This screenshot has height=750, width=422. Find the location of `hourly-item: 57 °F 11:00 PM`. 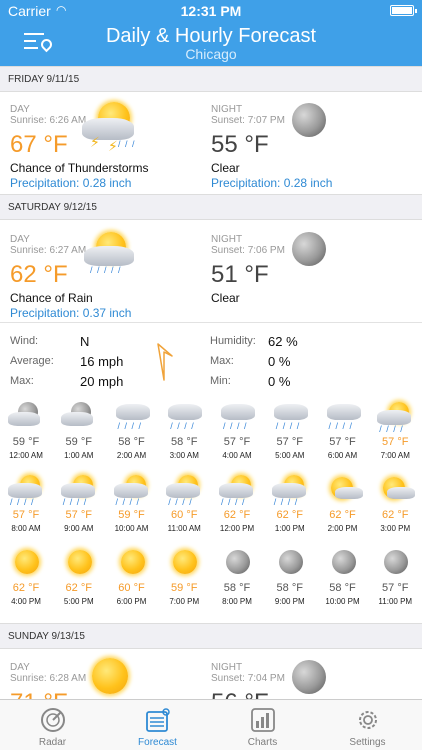

hourly-item: 57 °F 11:00 PM is located at coordinates (395, 576).